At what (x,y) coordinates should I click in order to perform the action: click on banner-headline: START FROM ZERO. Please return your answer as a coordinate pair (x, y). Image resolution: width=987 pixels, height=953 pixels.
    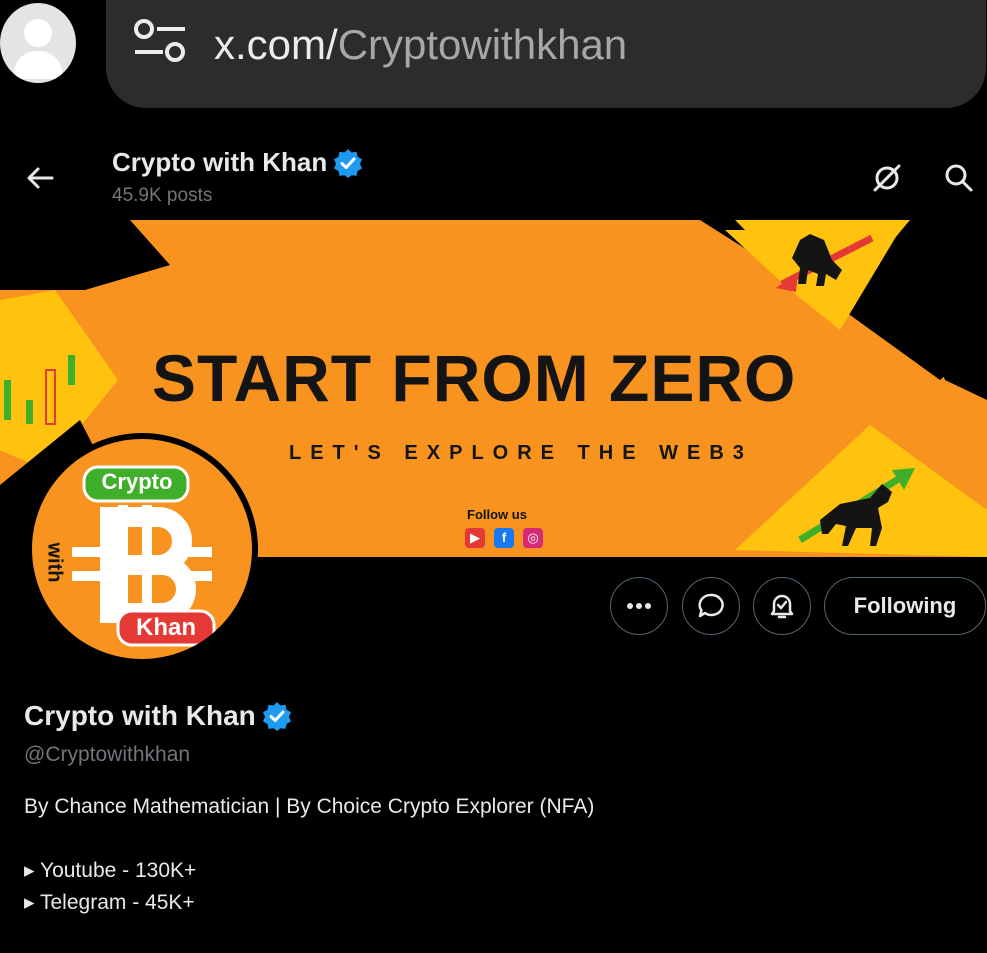
    Looking at the image, I should click on (474, 378).